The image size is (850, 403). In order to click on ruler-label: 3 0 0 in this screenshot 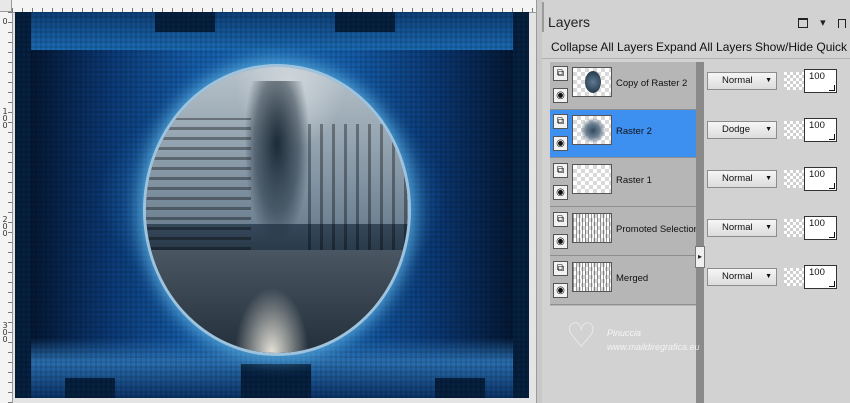, I will do `click(5, 332)`.